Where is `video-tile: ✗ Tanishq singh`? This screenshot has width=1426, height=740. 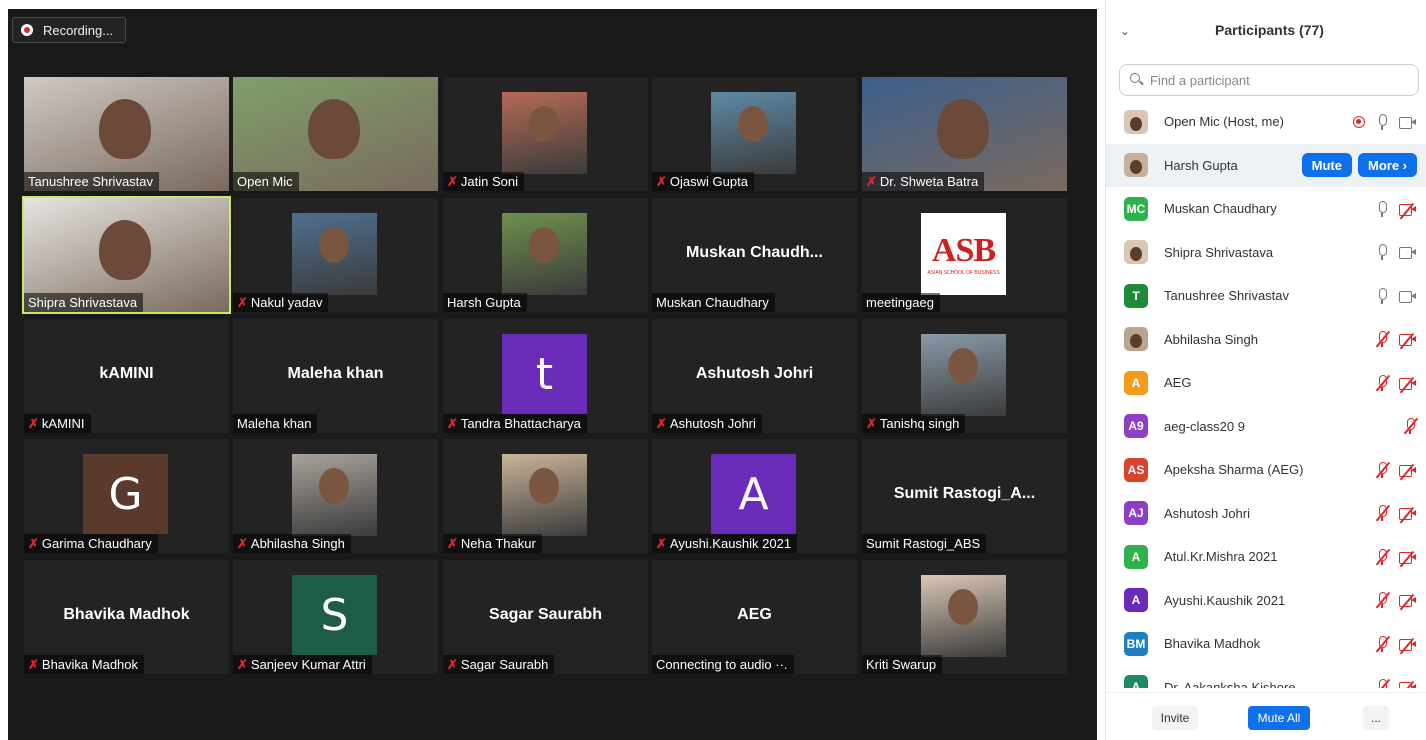
video-tile: ✗ Tanishq singh is located at coordinates (964, 376).